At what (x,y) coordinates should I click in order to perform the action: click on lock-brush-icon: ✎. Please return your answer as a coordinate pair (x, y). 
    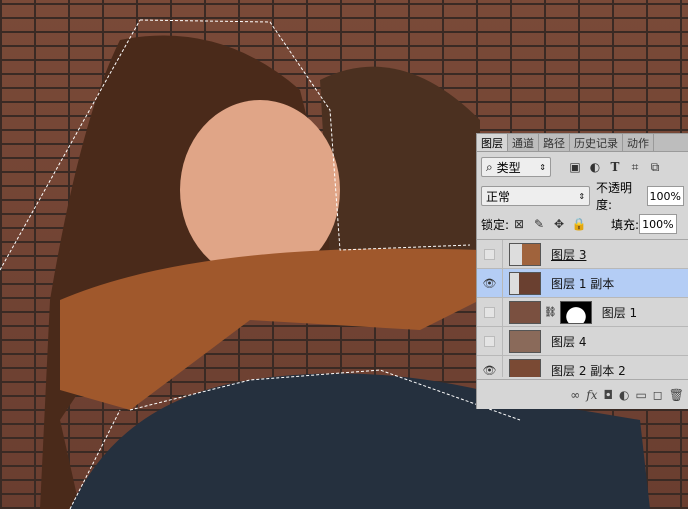
    Looking at the image, I should click on (539, 224).